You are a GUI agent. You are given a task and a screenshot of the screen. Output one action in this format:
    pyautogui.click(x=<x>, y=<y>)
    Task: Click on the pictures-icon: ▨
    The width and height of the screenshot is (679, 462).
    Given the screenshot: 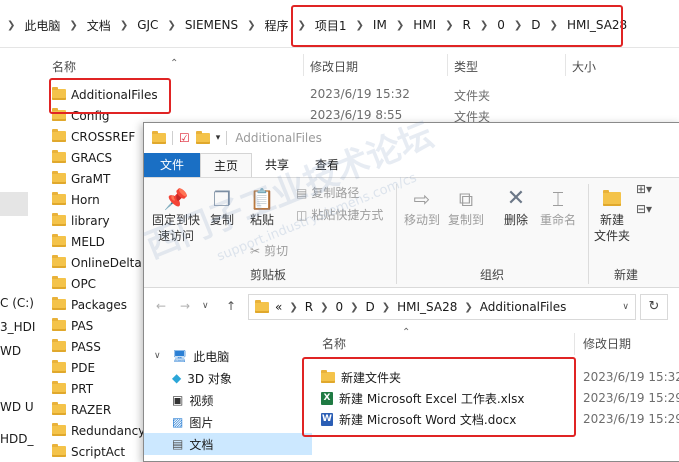 What is the action you would take?
    pyautogui.click(x=178, y=422)
    